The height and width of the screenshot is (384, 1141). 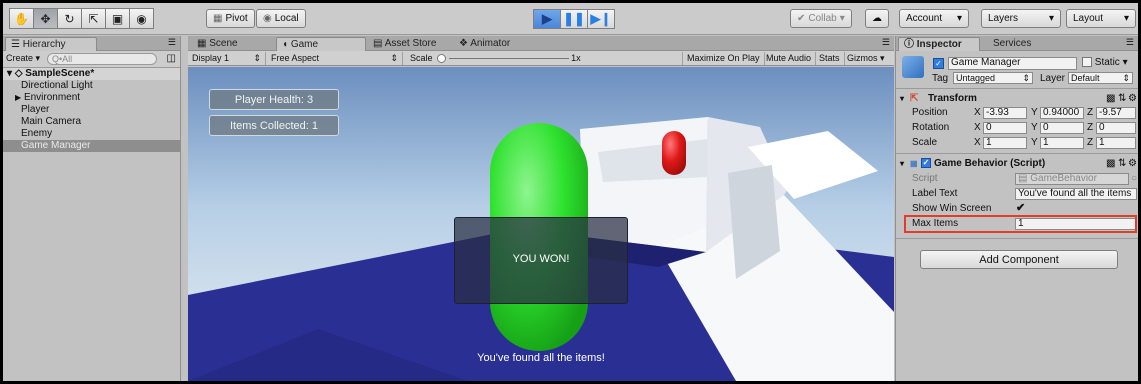 I want to click on script-object-field: ▤ GameBehavior, so click(x=1072, y=179).